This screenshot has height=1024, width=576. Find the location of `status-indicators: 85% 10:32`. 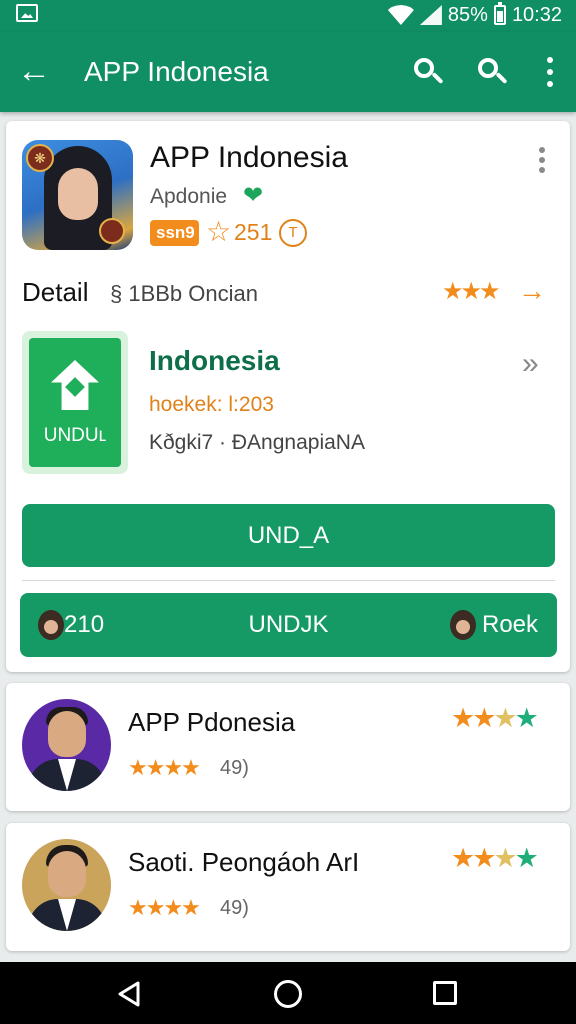

status-indicators: 85% 10:32 is located at coordinates (474, 15).